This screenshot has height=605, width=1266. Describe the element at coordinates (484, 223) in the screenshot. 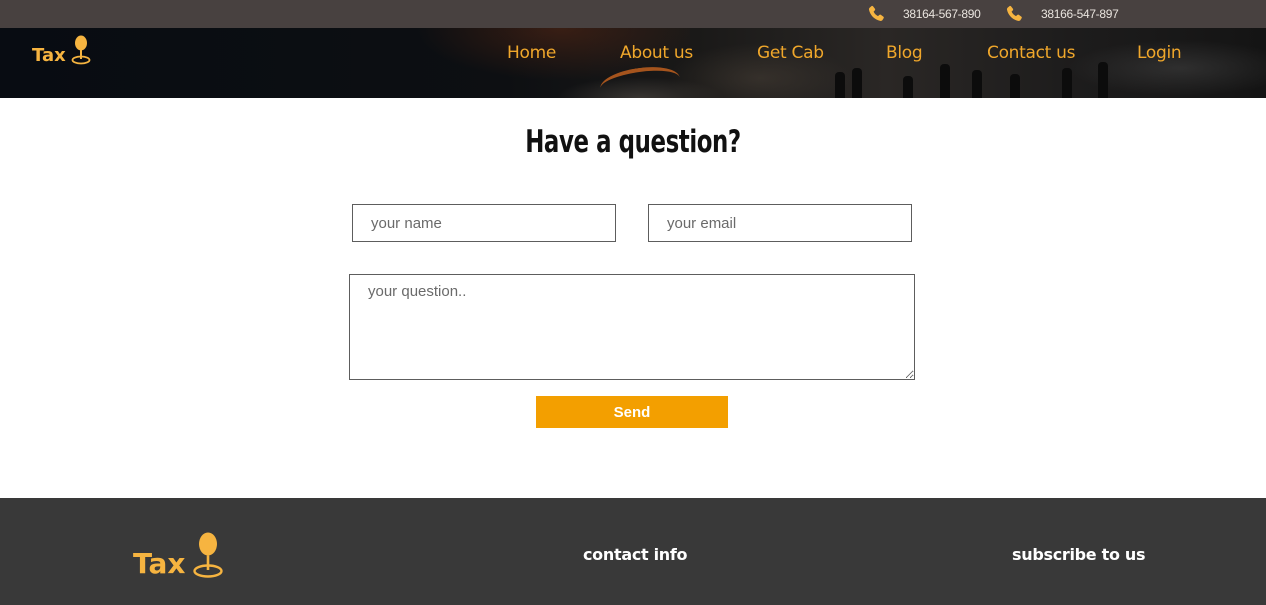

I see `name-input` at that location.